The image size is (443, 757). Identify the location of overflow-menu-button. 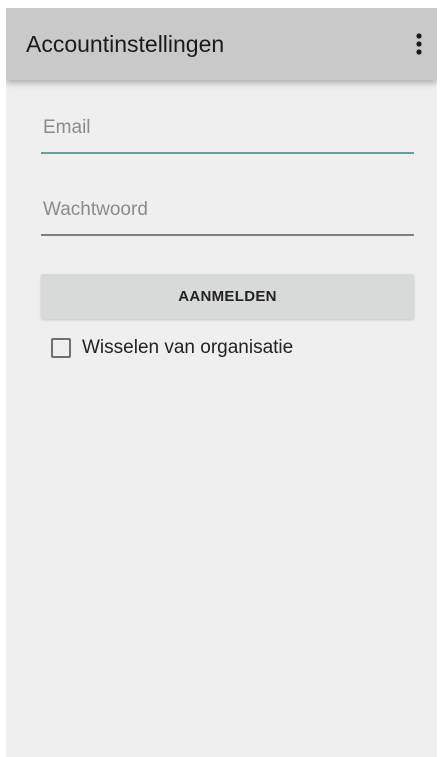
(419, 44).